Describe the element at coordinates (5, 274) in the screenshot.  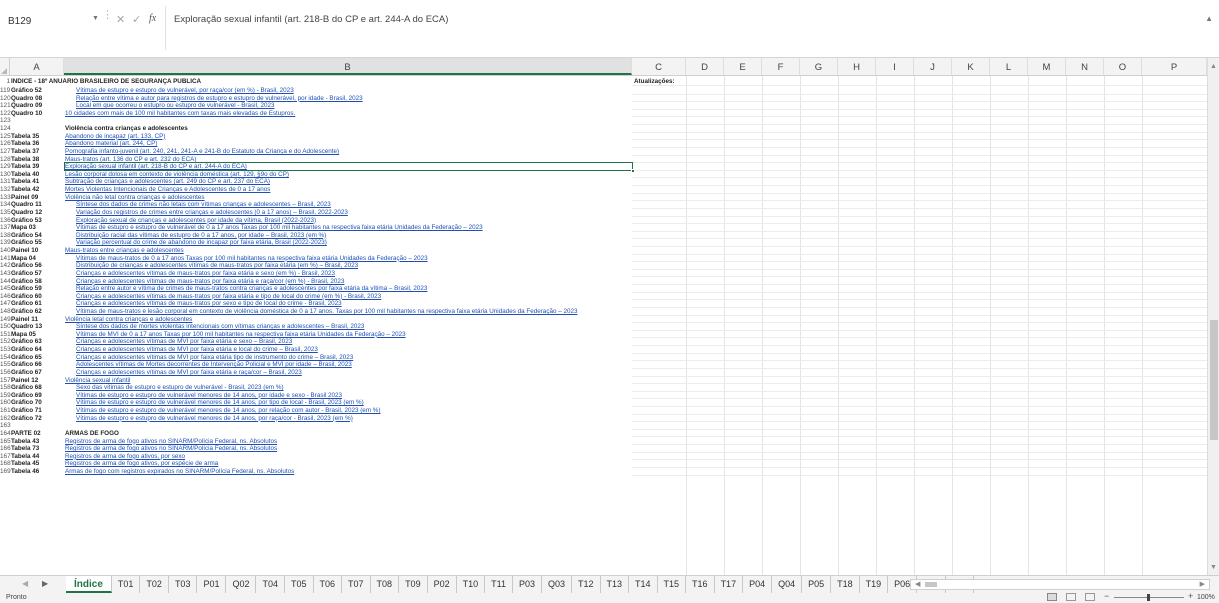
I see `row-number: 143` at that location.